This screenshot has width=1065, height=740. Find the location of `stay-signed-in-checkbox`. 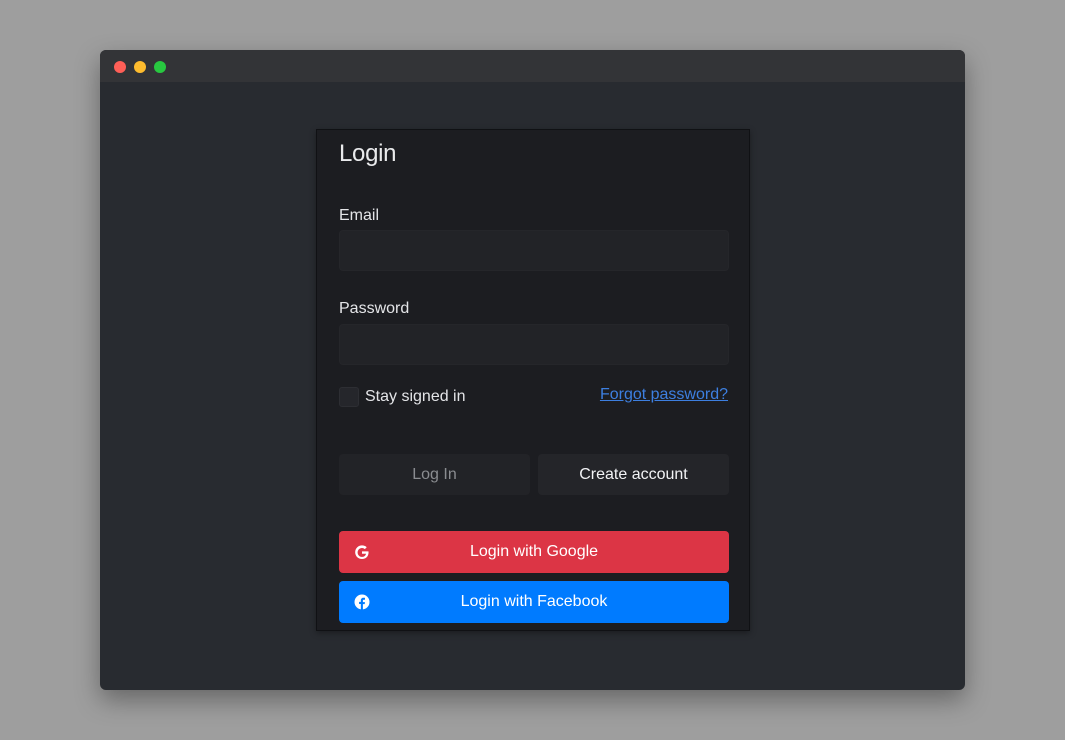

stay-signed-in-checkbox is located at coordinates (349, 397).